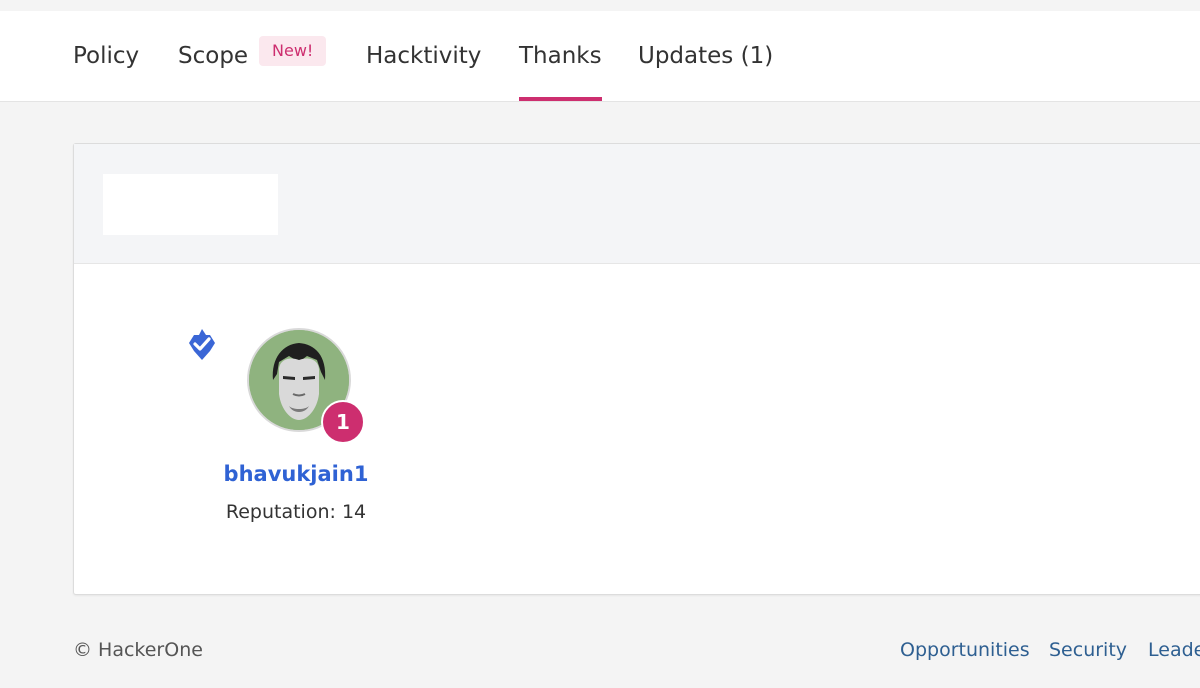 This screenshot has width=1200, height=688. Describe the element at coordinates (293, 51) in the screenshot. I see `new-badge: New!` at that location.